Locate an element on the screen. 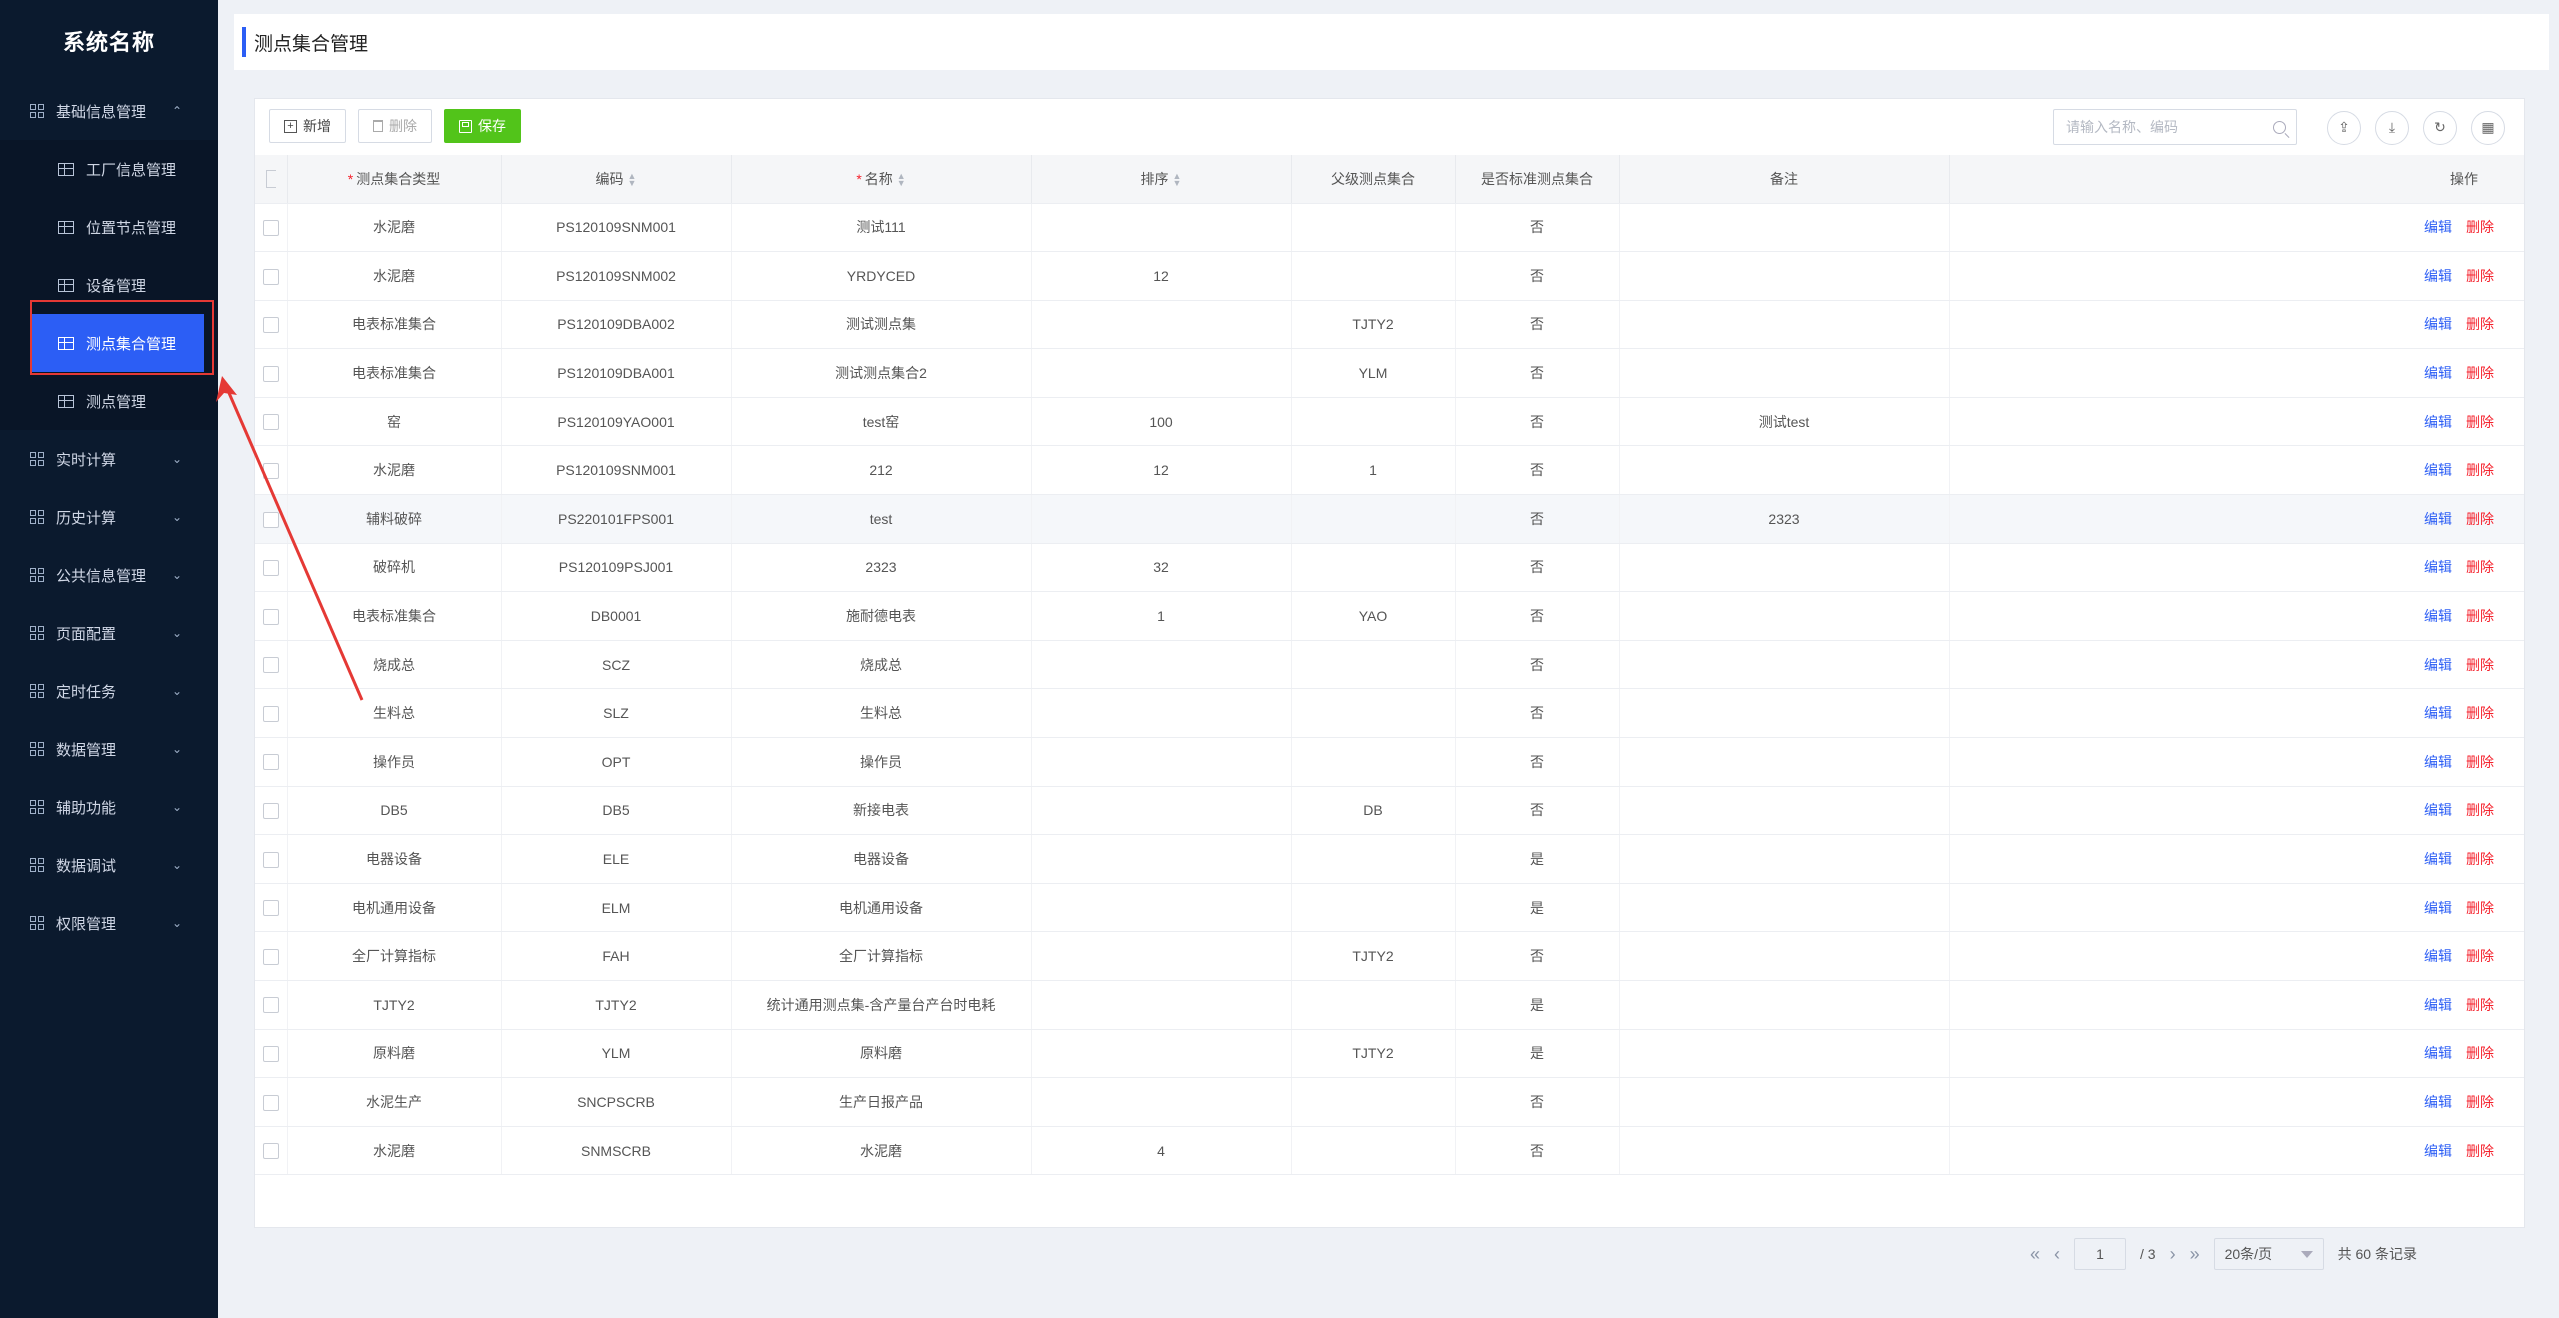 The image size is (2559, 1318). sidebar-group-6: 数据管理 ⌄ is located at coordinates (109, 749).